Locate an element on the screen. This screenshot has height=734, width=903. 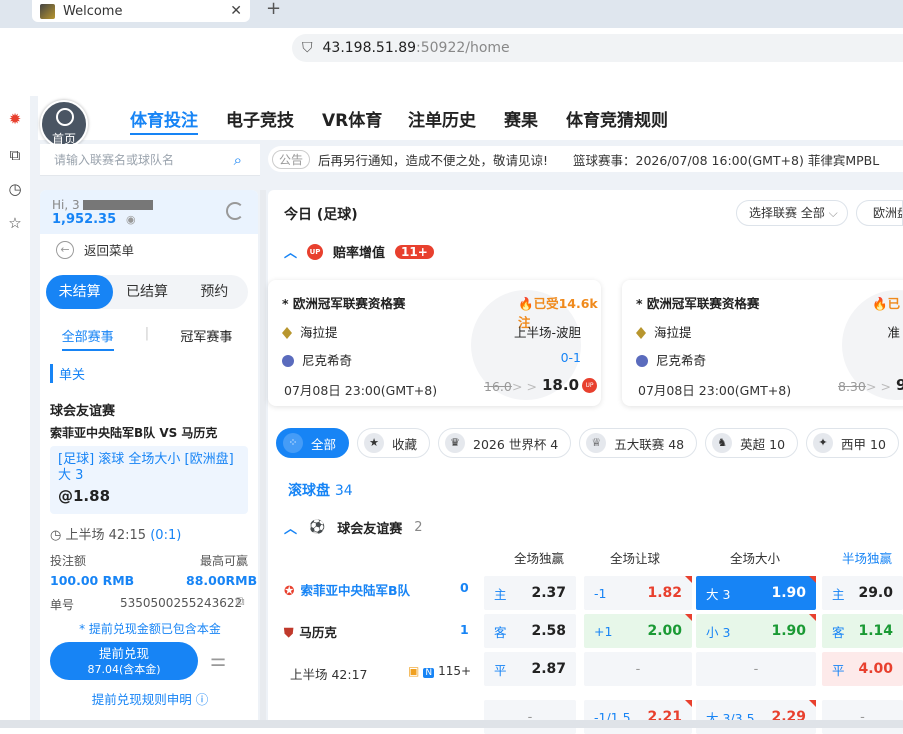
tab-settled: 已结算 is located at coordinates (146, 292).